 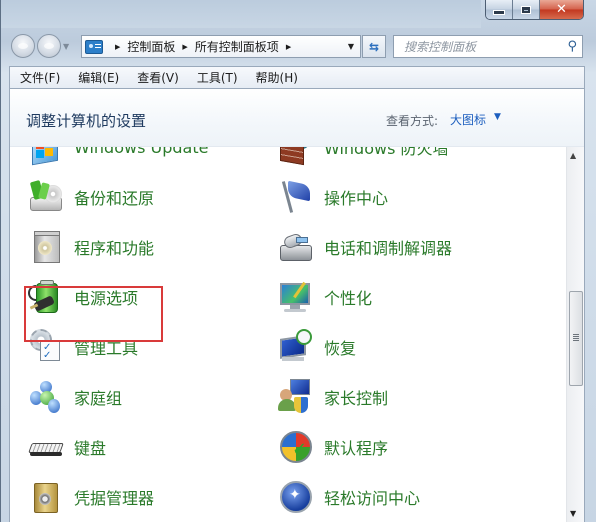 I want to click on address-bar: ▶ 控制面板 ▶ 所有控制面板项 ▶ ▼, so click(x=221, y=46).